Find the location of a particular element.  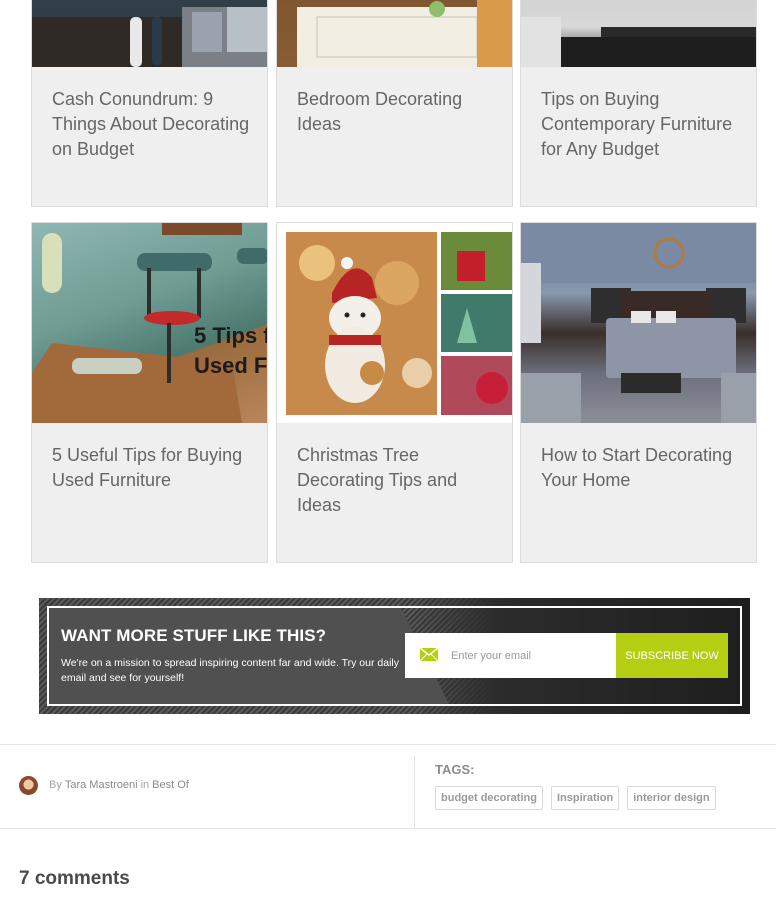

email-input is located at coordinates (531, 655).